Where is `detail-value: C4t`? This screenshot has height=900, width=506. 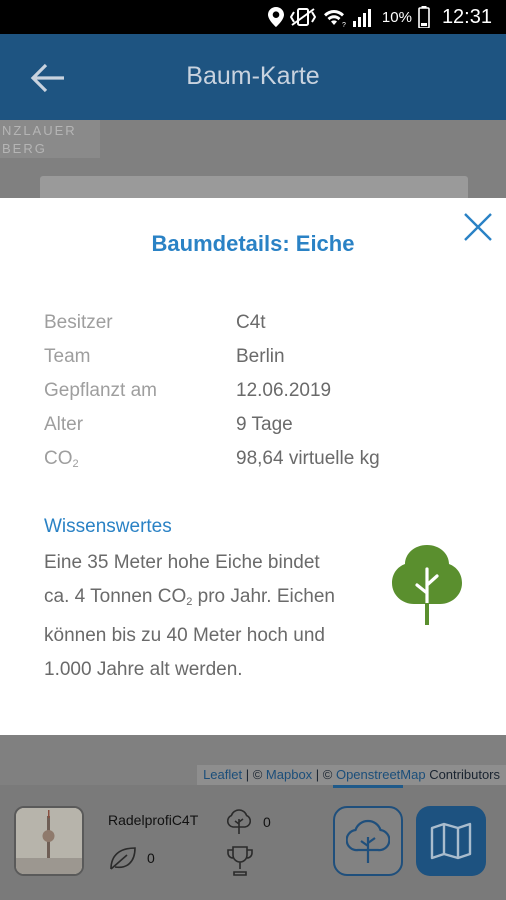
detail-value: C4t is located at coordinates (251, 322).